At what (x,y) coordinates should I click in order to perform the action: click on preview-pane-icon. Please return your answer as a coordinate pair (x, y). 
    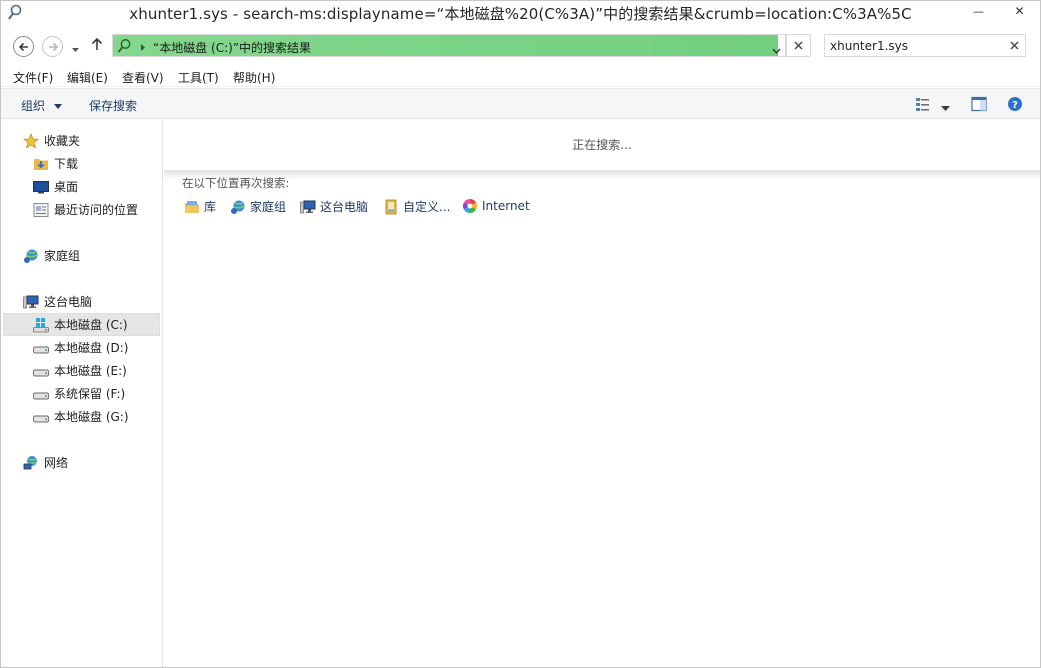
    Looking at the image, I should click on (979, 105).